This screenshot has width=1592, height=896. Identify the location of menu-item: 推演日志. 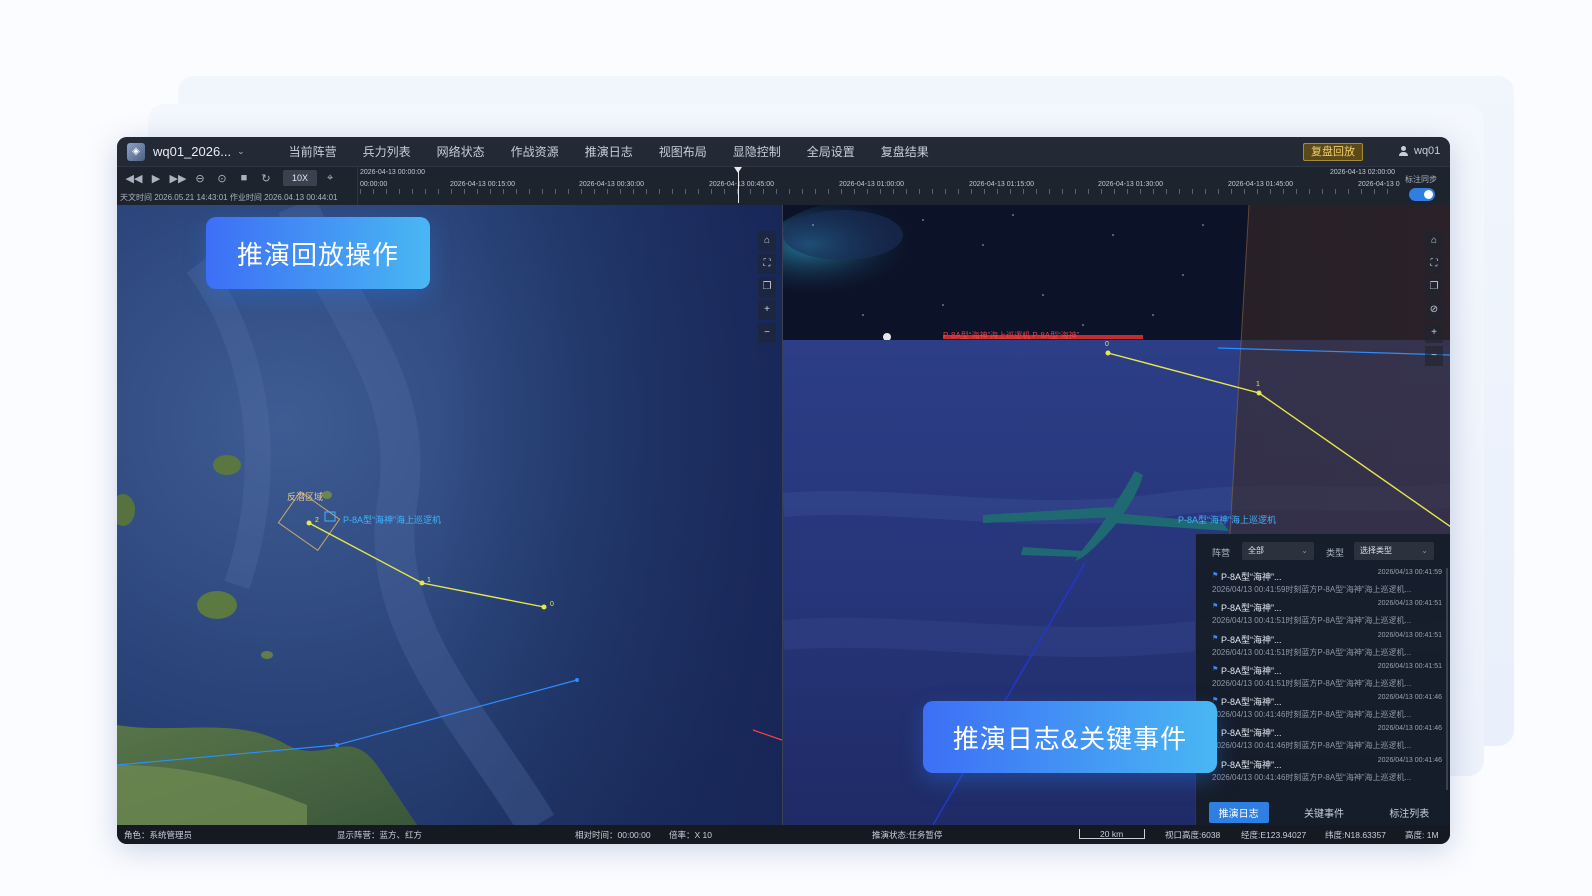
(609, 151).